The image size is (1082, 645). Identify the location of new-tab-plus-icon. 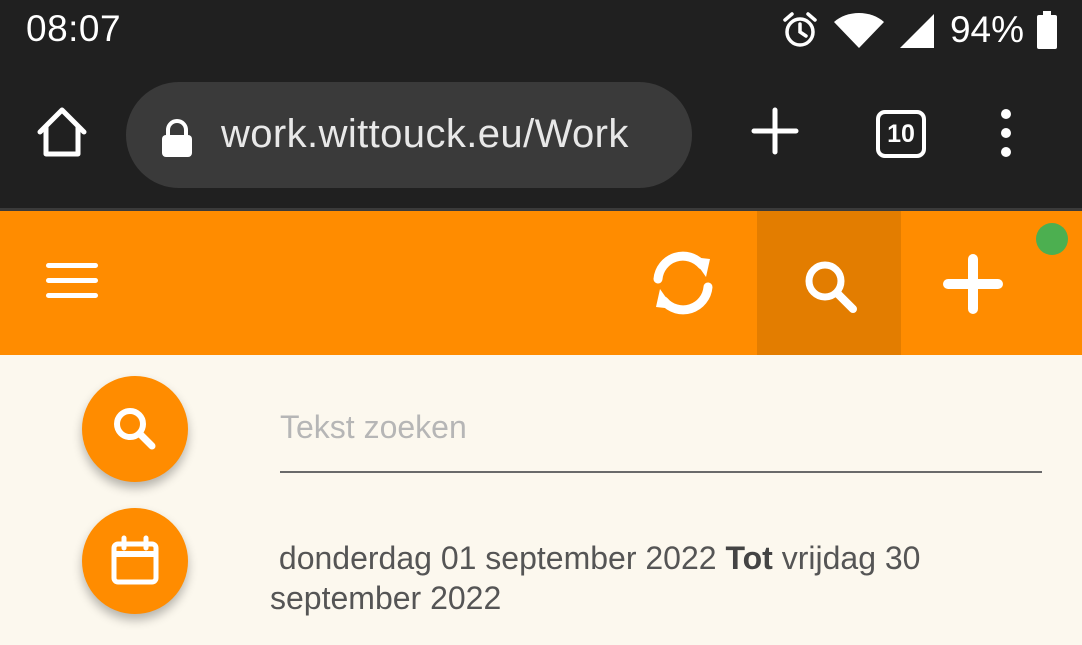
(775, 131).